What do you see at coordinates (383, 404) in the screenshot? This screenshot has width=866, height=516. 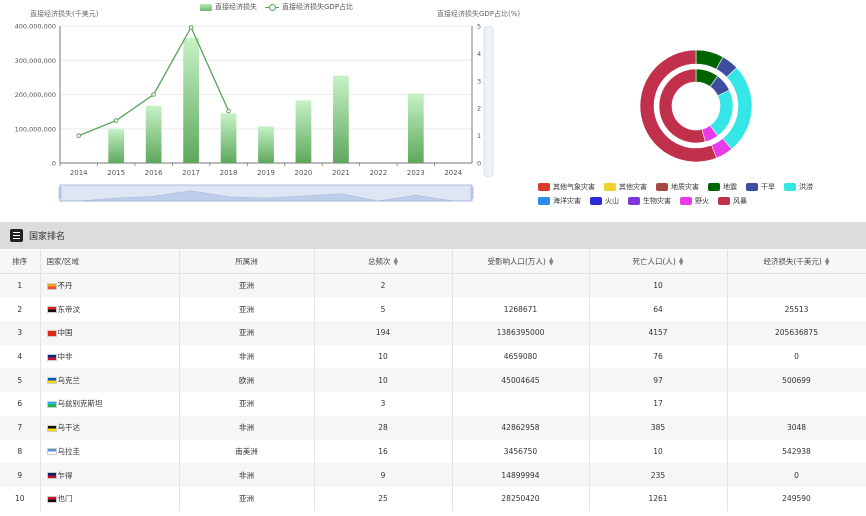 I see `frequency-cell: 3` at bounding box center [383, 404].